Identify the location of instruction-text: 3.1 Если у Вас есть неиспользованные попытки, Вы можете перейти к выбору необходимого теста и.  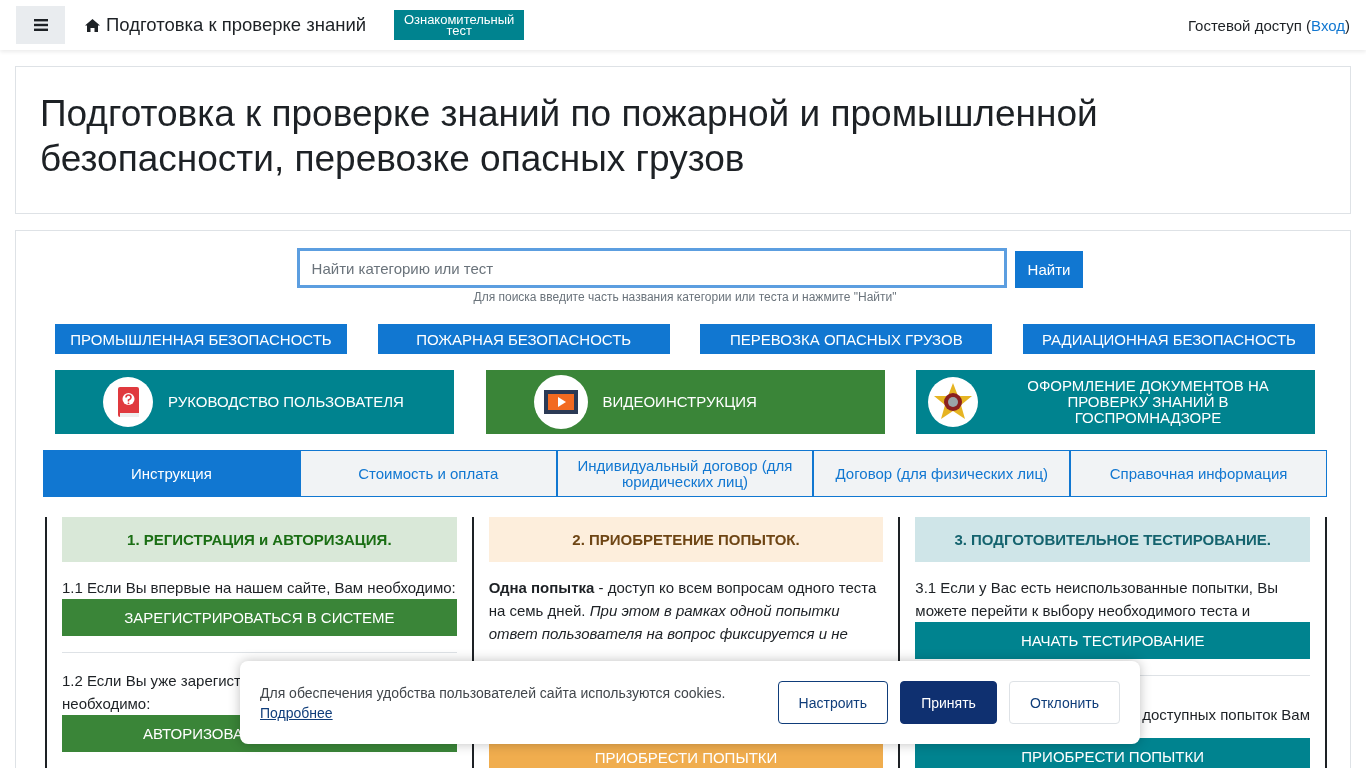
(1097, 599).